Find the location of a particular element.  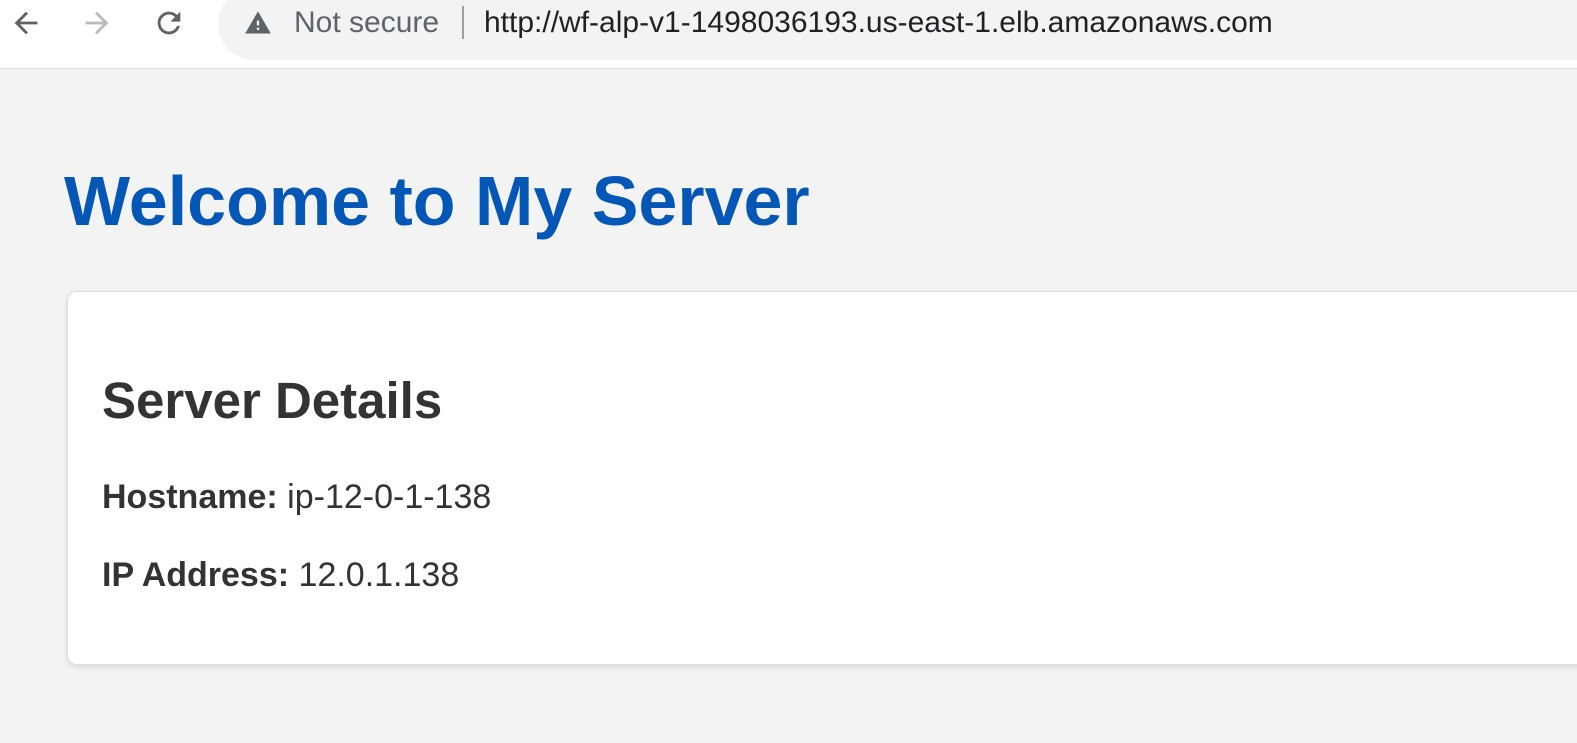

warning-triangle-icon is located at coordinates (258, 23).